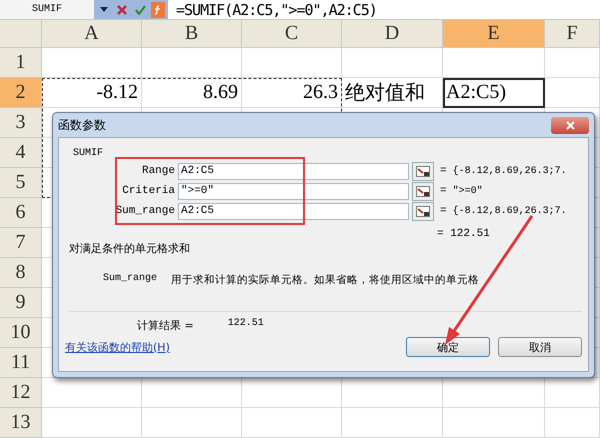  Describe the element at coordinates (21, 423) in the screenshot. I see `row-header: 13` at that location.